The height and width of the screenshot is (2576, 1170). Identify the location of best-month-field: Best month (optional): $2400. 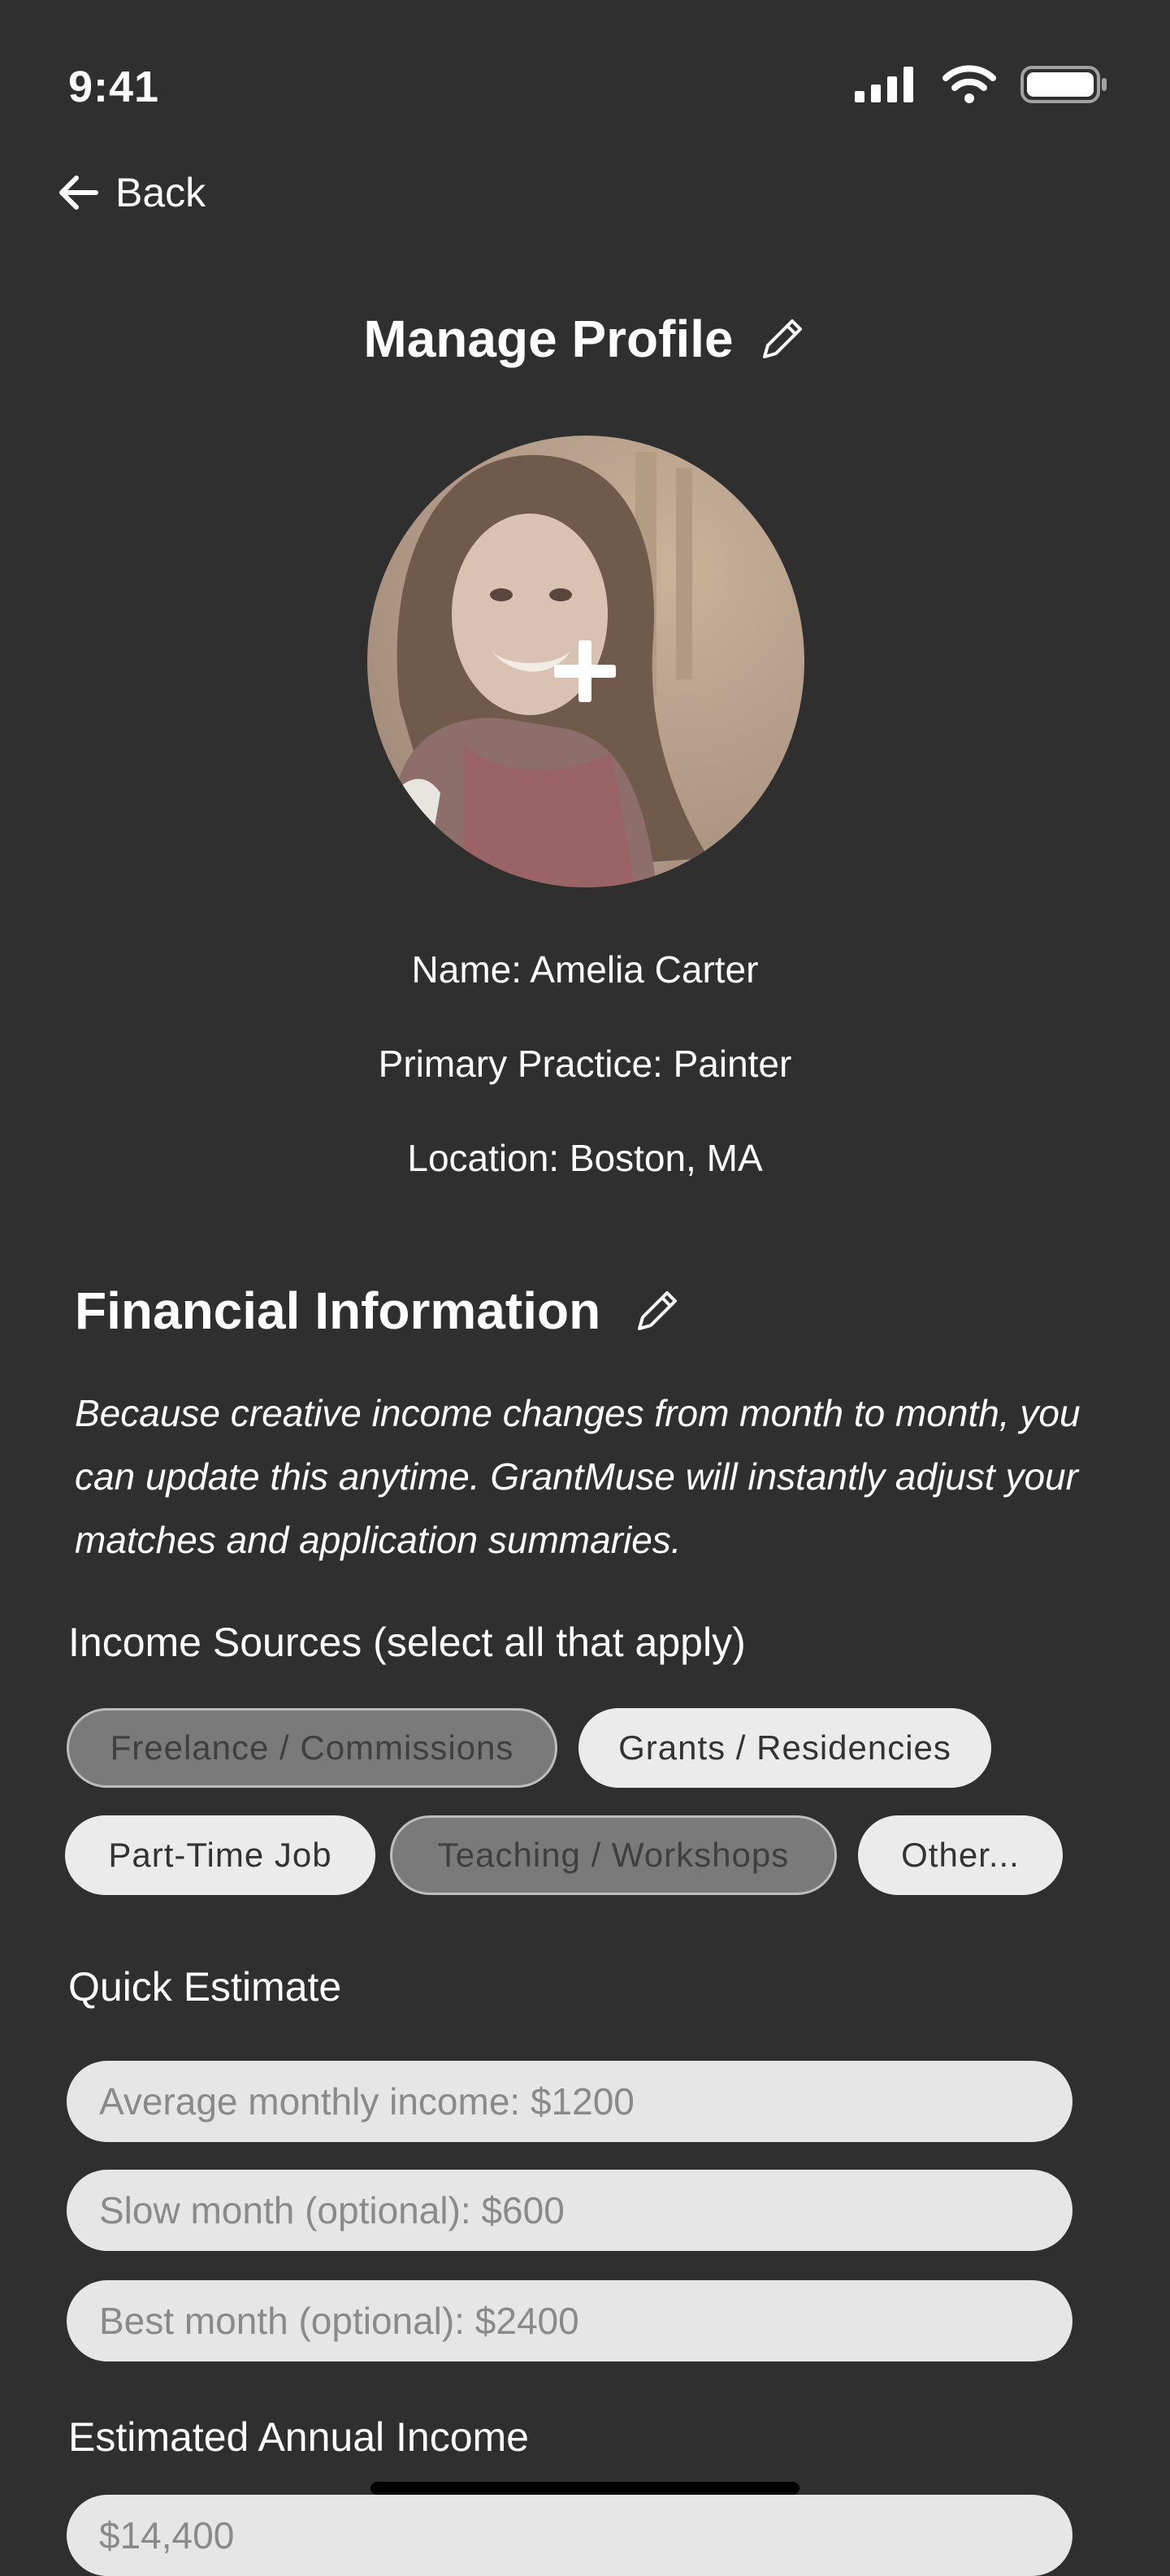
(569, 2320).